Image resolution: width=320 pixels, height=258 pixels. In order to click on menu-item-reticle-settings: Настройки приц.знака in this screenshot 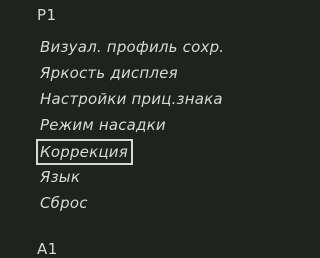, I will do `click(132, 100)`.